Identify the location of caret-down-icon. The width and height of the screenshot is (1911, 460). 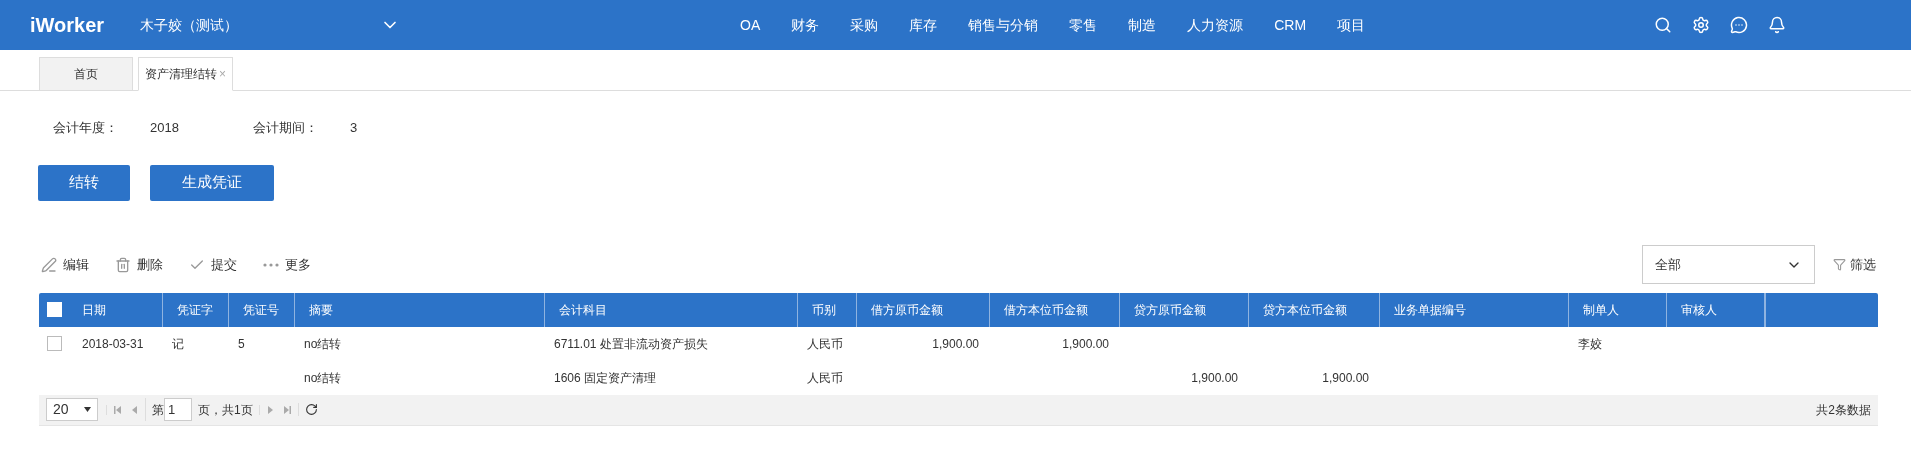
(87, 409).